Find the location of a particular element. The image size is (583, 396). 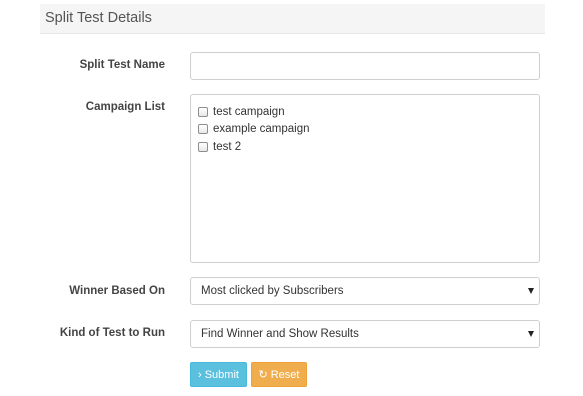

campaign-item: example campaign is located at coordinates (368, 130).